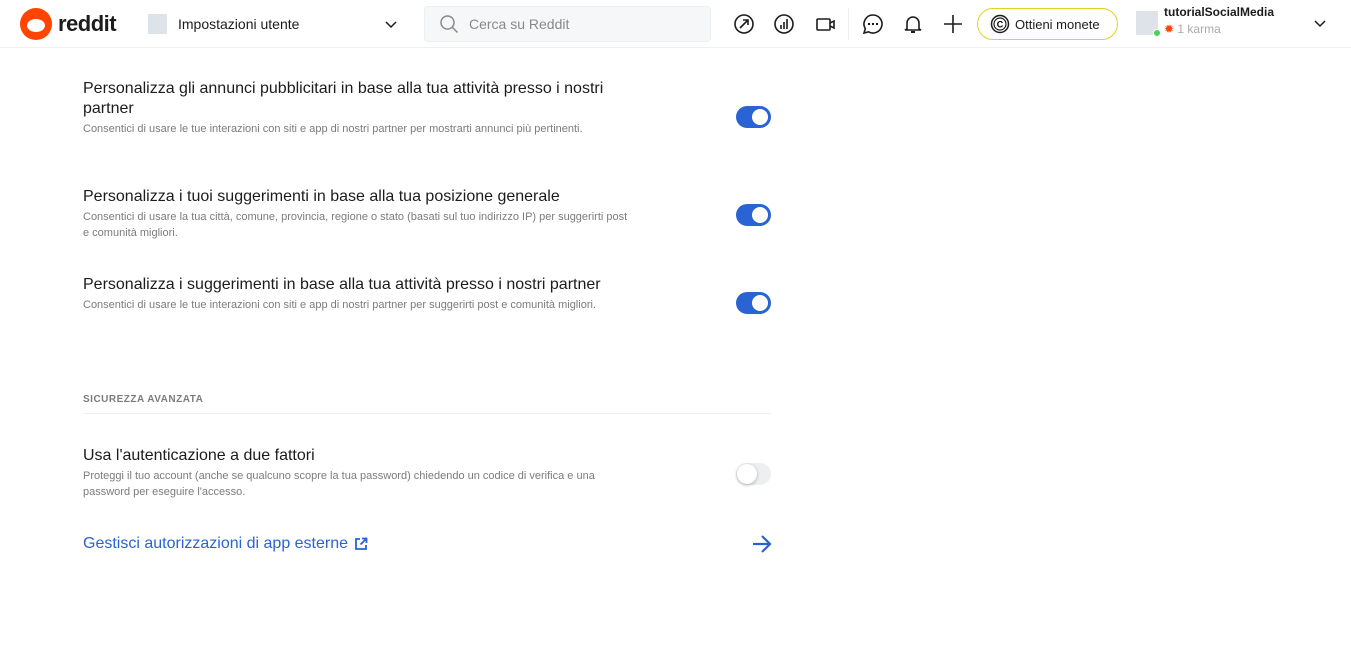  Describe the element at coordinates (873, 24) in the screenshot. I see `chat-icon` at that location.